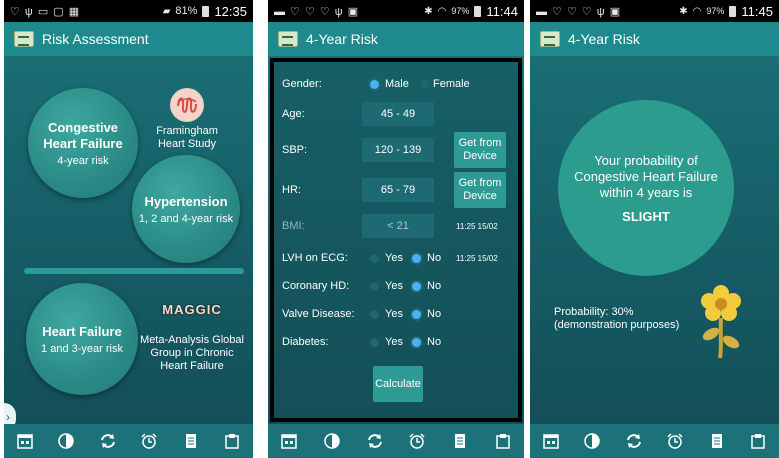 The image size is (779, 458). What do you see at coordinates (342, 39) in the screenshot?
I see `app-title: 4-Year Risk` at bounding box center [342, 39].